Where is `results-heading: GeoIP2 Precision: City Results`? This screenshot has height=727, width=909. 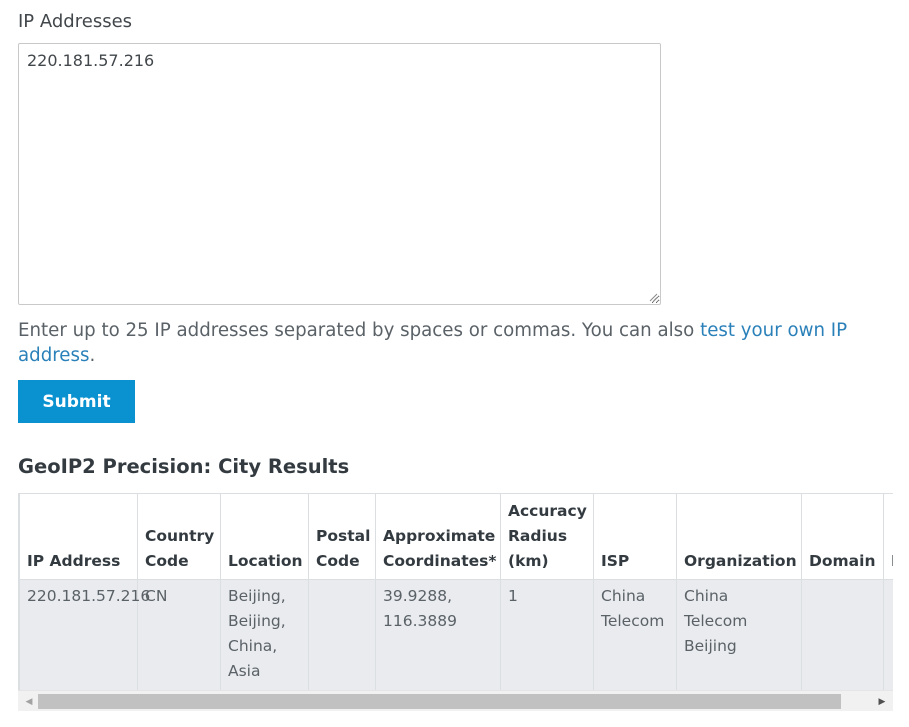 results-heading: GeoIP2 Precision: City Results is located at coordinates (184, 466).